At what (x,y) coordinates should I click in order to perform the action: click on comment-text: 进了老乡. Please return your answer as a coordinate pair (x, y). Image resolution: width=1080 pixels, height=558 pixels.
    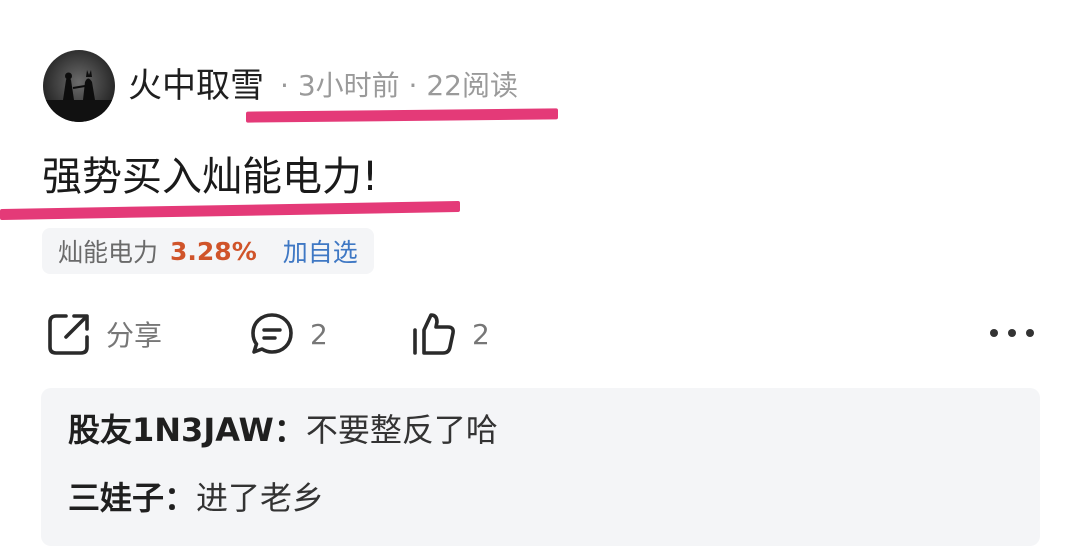
    Looking at the image, I should click on (260, 498).